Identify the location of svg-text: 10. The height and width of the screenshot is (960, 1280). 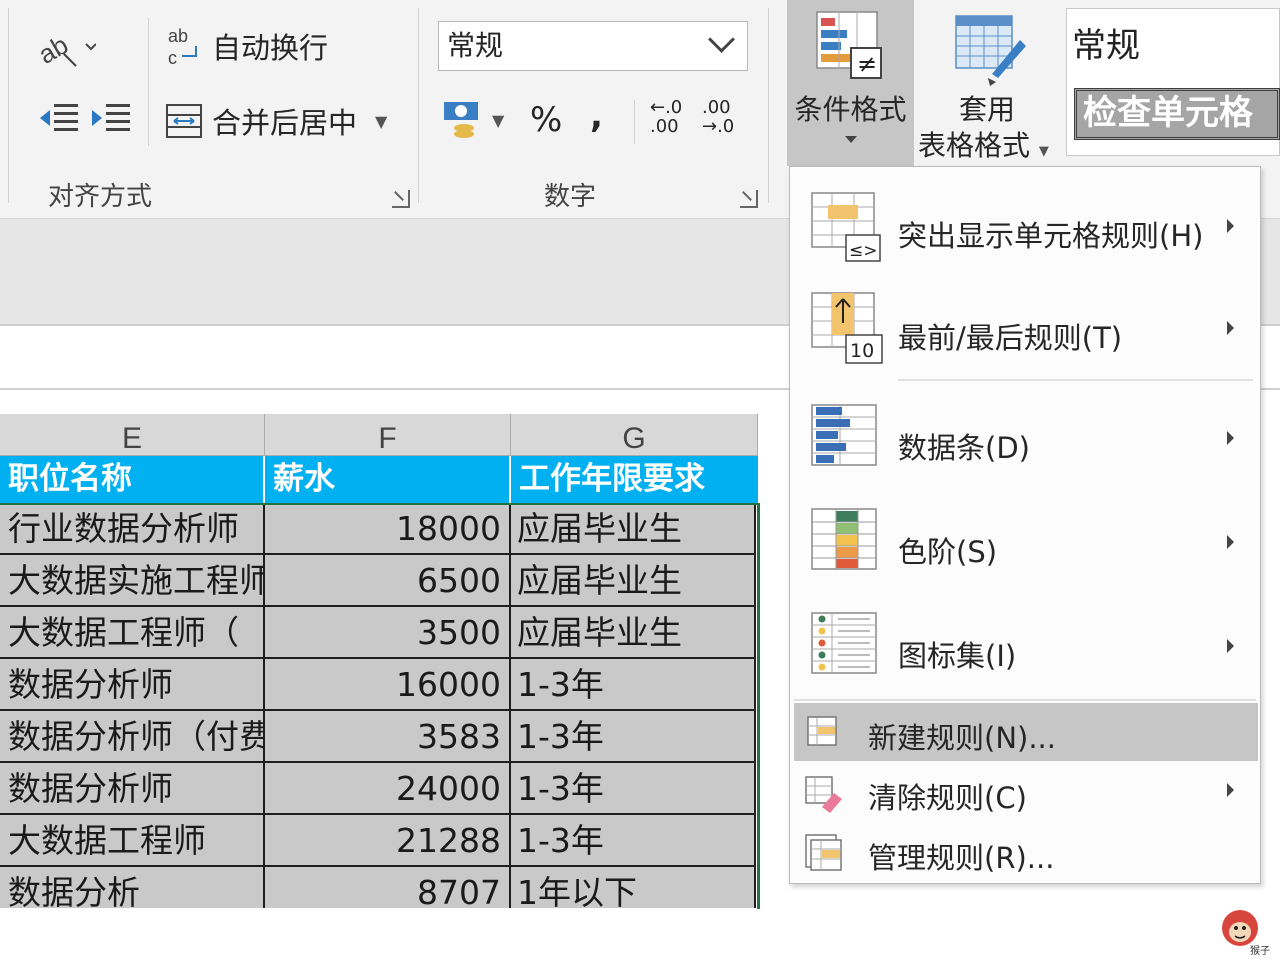
(862, 351).